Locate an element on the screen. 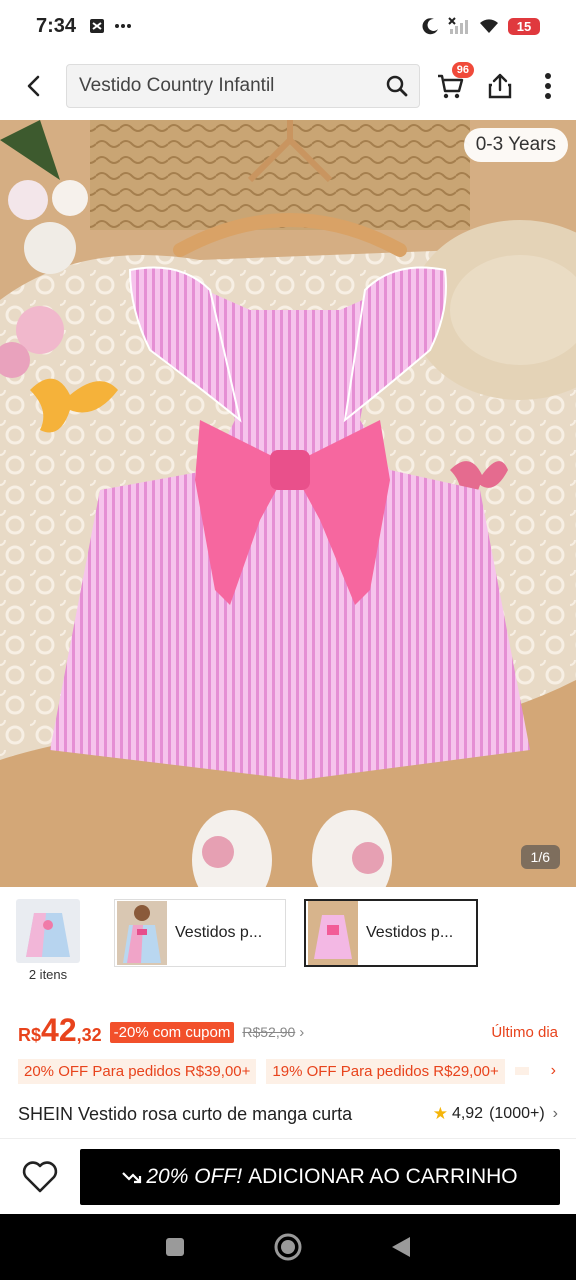 The image size is (576, 1280). price-decimal: ,32 is located at coordinates (89, 1035).